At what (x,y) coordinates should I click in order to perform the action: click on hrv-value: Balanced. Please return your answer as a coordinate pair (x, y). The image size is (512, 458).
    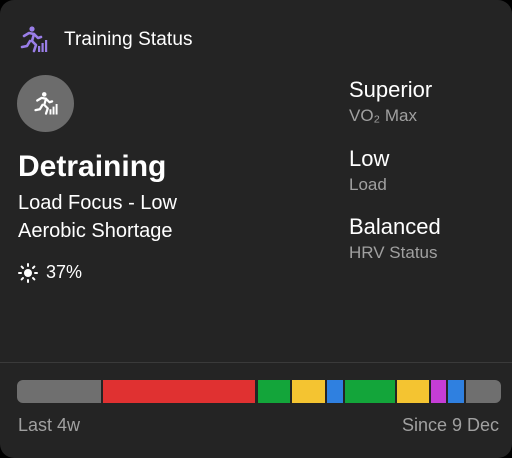
    Looking at the image, I should click on (395, 226).